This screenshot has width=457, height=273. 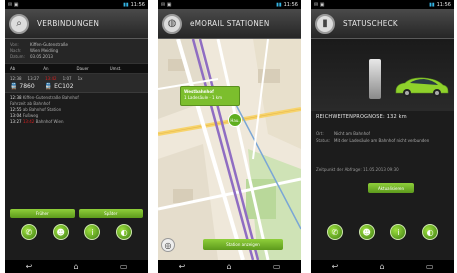 What do you see at coordinates (422, 87) in the screenshot?
I see `electric-car-icon` at bounding box center [422, 87].